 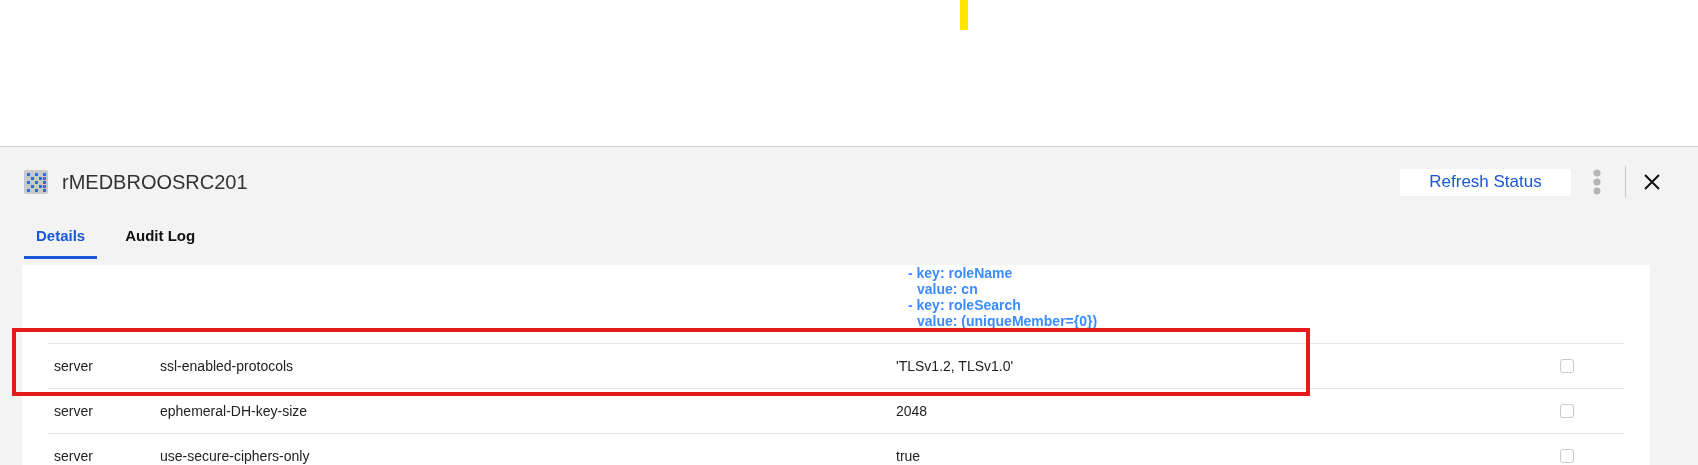 What do you see at coordinates (909, 455) in the screenshot?
I see `table-cell-text: true` at bounding box center [909, 455].